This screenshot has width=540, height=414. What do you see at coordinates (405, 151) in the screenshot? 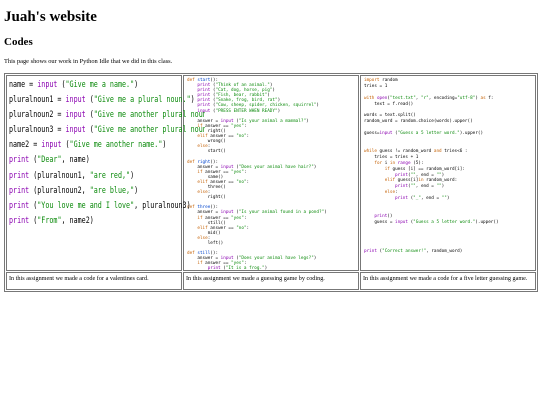
I see `code-token: guess != random_word` at bounding box center [405, 151].